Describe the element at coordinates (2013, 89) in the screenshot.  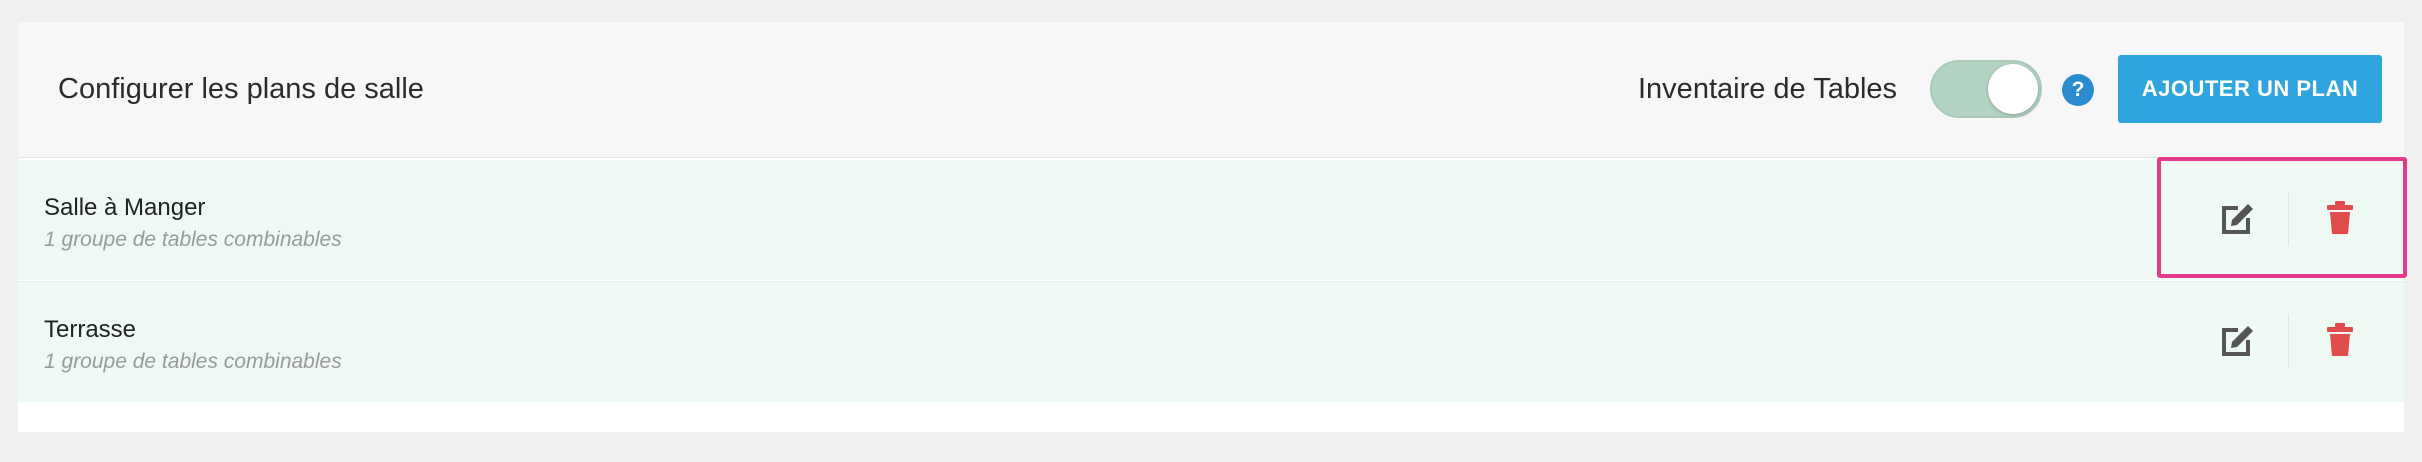
I see `toggle-knob` at that location.